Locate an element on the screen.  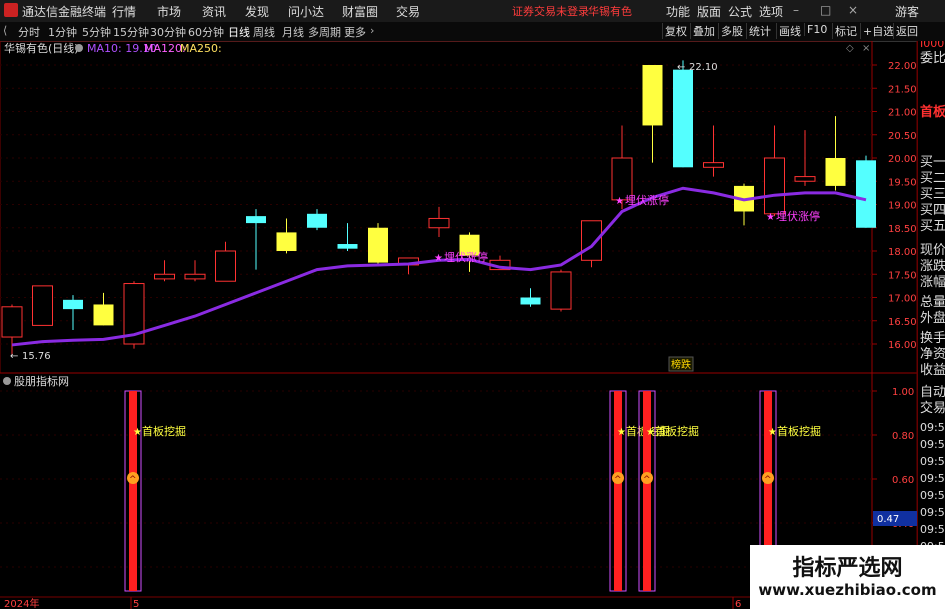
panel-earnings: 收益 is located at coordinates (932, 370).